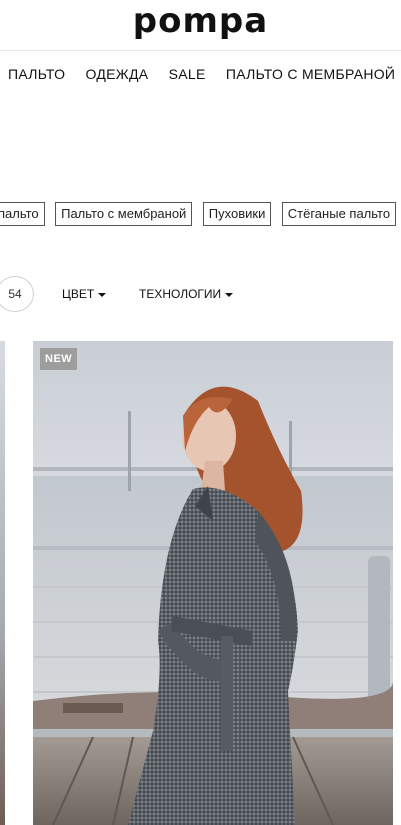 The height and width of the screenshot is (825, 401). What do you see at coordinates (117, 74) in the screenshot?
I see `nav-item-clothing: ОДЕЖДА` at bounding box center [117, 74].